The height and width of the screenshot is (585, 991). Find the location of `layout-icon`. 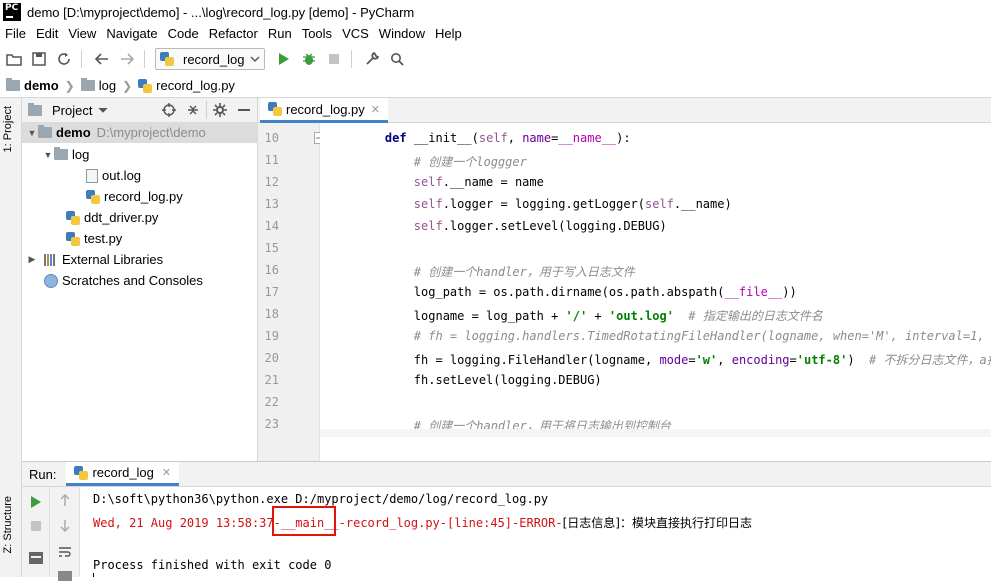

layout-icon is located at coordinates (36, 558).